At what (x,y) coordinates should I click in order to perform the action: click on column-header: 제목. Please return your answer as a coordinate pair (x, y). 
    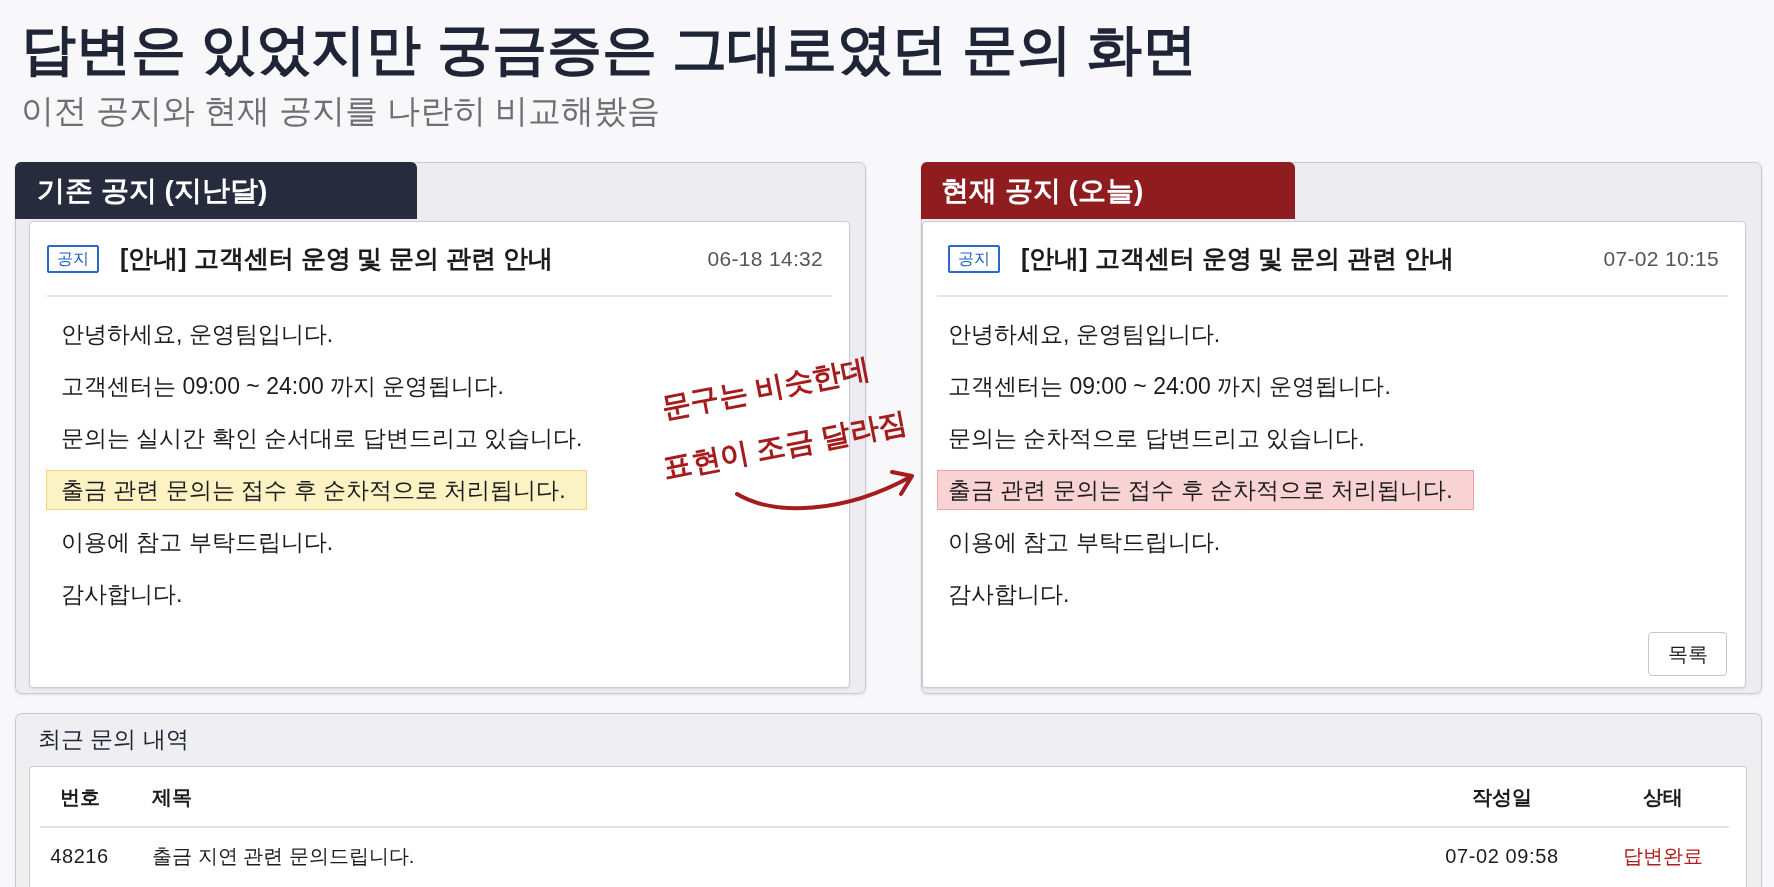
    Looking at the image, I should click on (763, 797).